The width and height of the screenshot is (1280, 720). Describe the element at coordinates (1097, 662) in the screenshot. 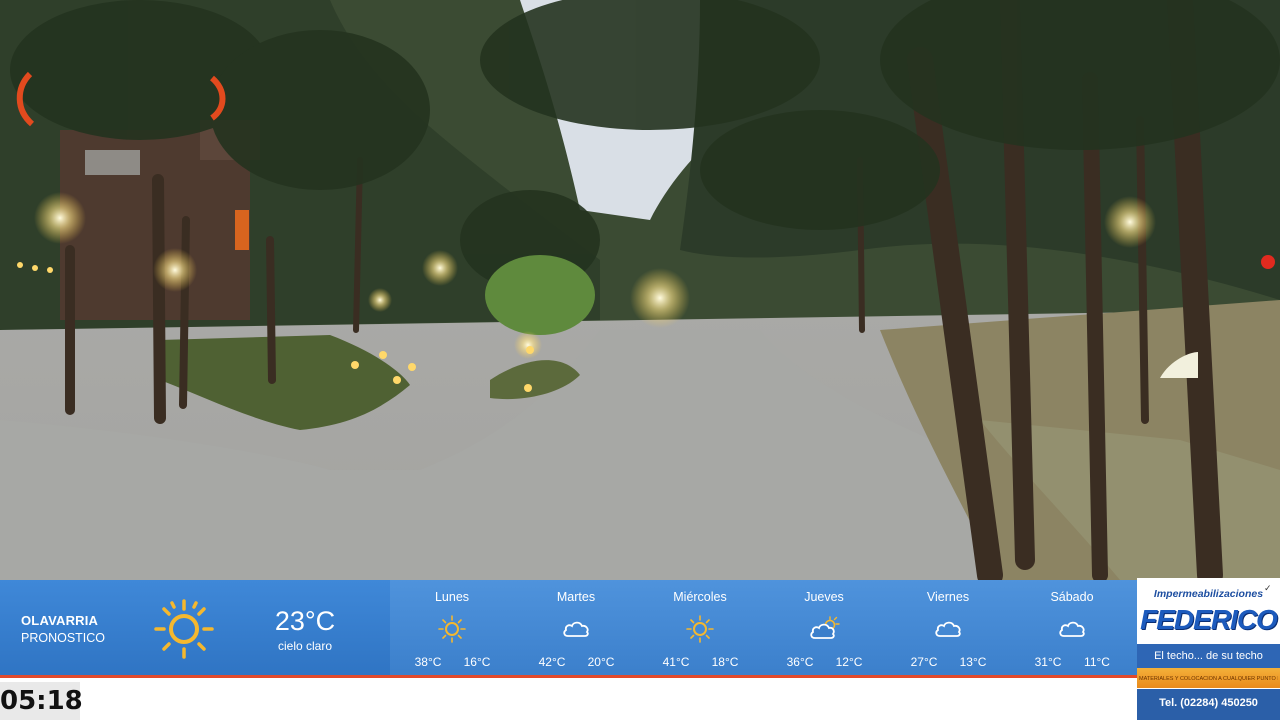

I see `min-temperature: 11°C` at that location.